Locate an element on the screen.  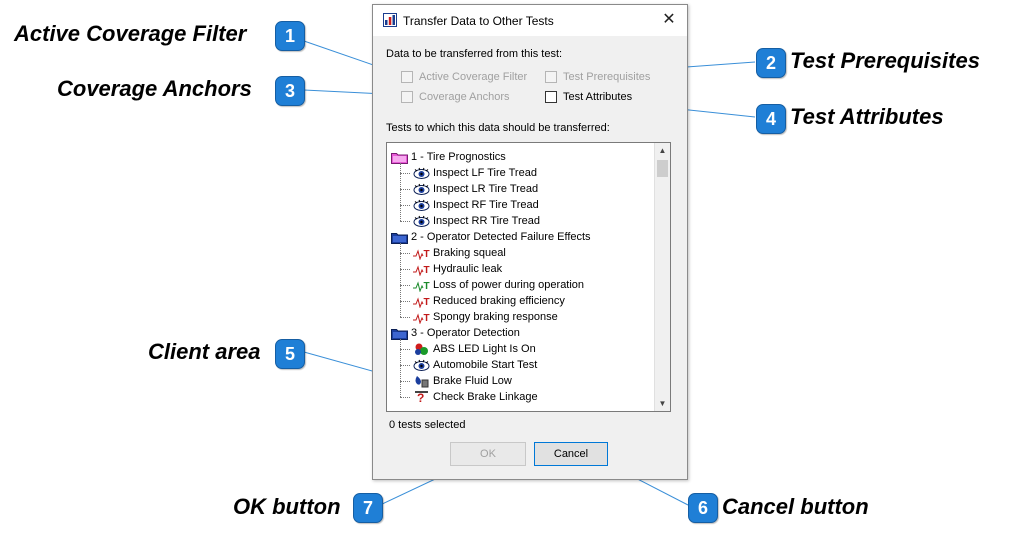
tree-item-row: Inspect RR Tire Tread is located at coordinates (476, 221).